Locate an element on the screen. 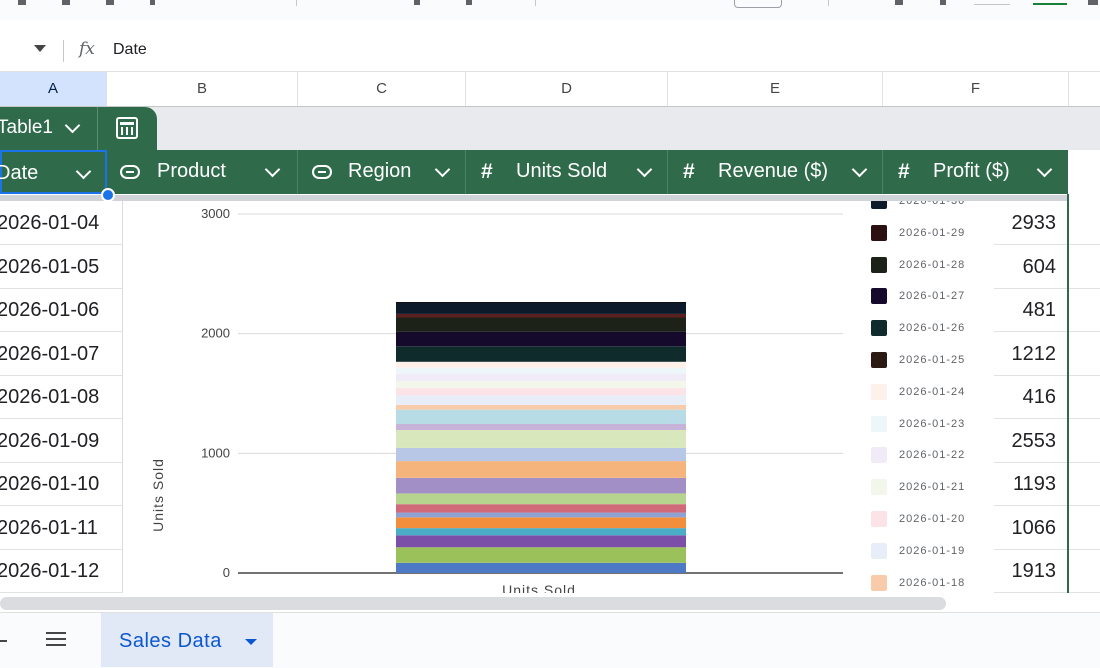 Image resolution: width=1100 pixels, height=668 pixels. formula-input: Date is located at coordinates (130, 50).